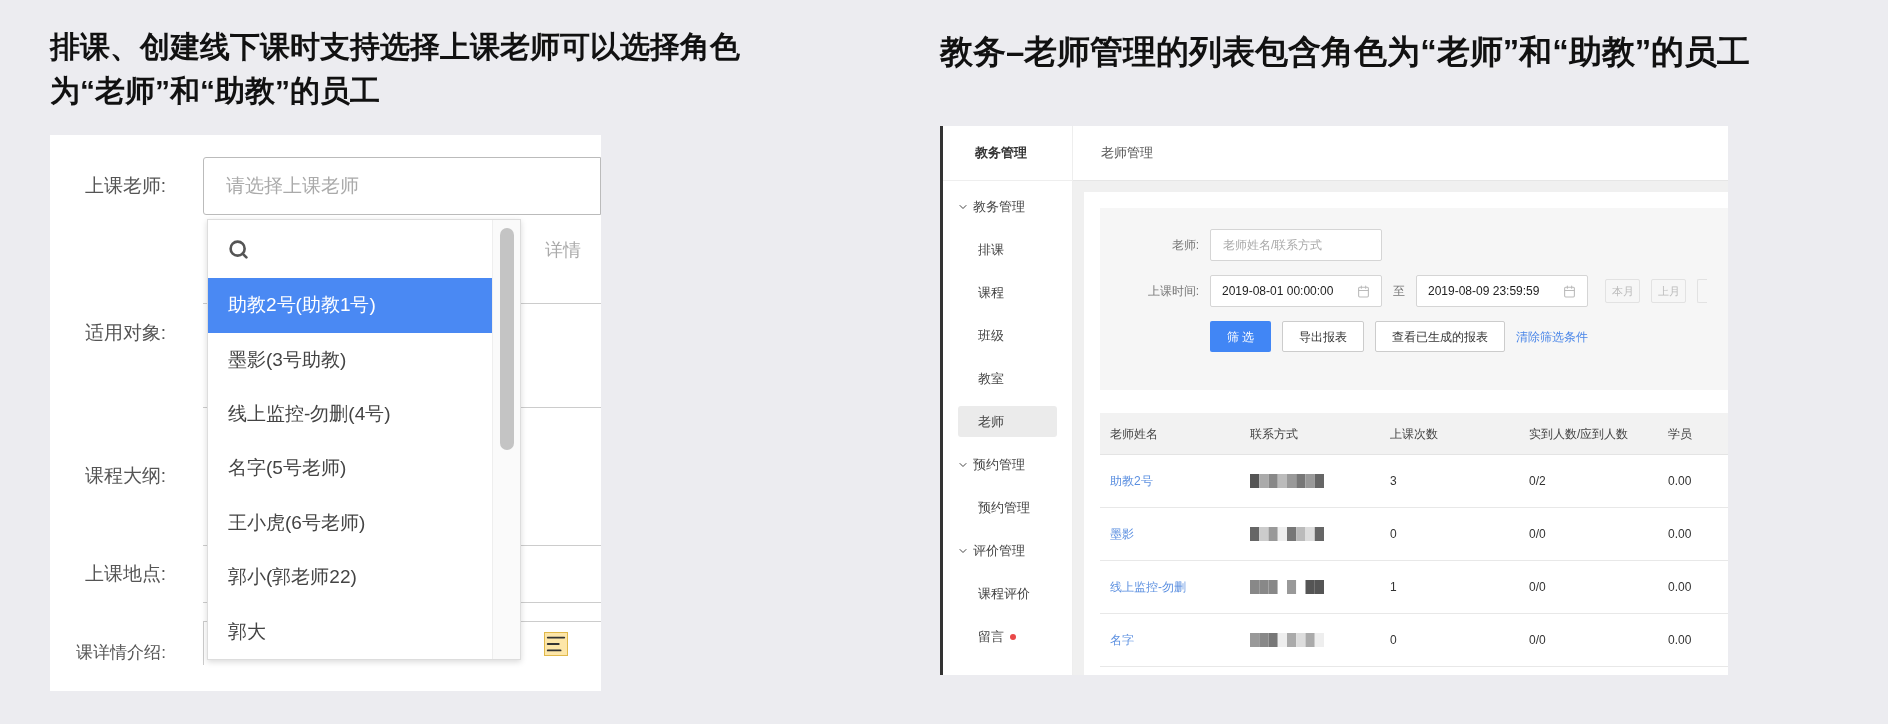 The height and width of the screenshot is (724, 1888). Describe the element at coordinates (1240, 336) in the screenshot. I see `filter-button: 筛 选` at that location.